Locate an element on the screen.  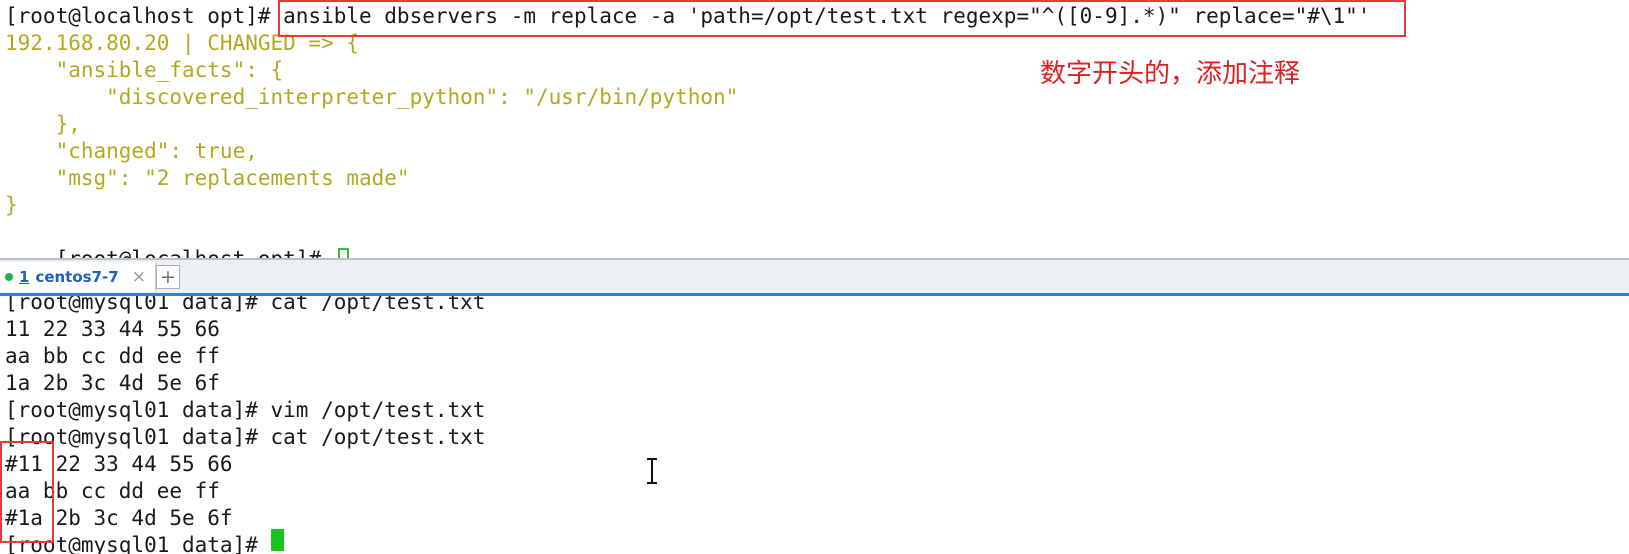
command-highlight-box is located at coordinates (842, 18).